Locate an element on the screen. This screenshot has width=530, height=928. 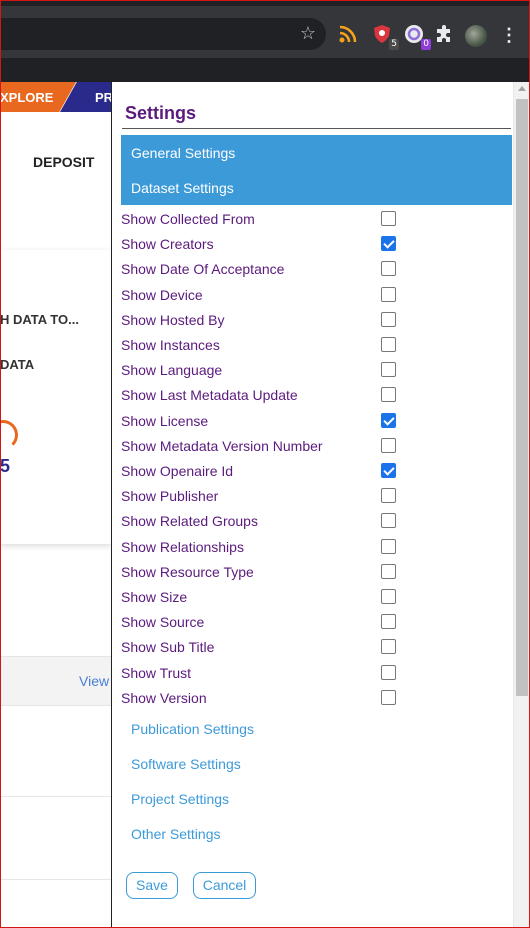
star-icon: ☆ is located at coordinates (308, 34).